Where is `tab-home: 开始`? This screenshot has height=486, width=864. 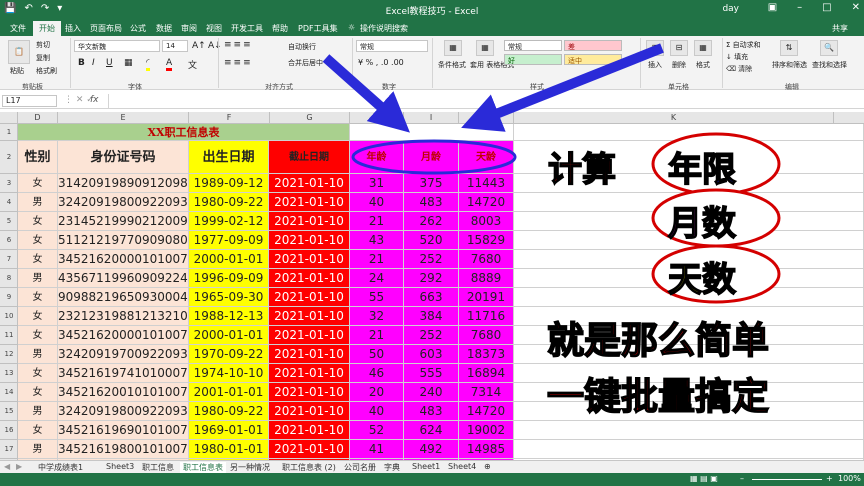 tab-home: 开始 is located at coordinates (47, 28).